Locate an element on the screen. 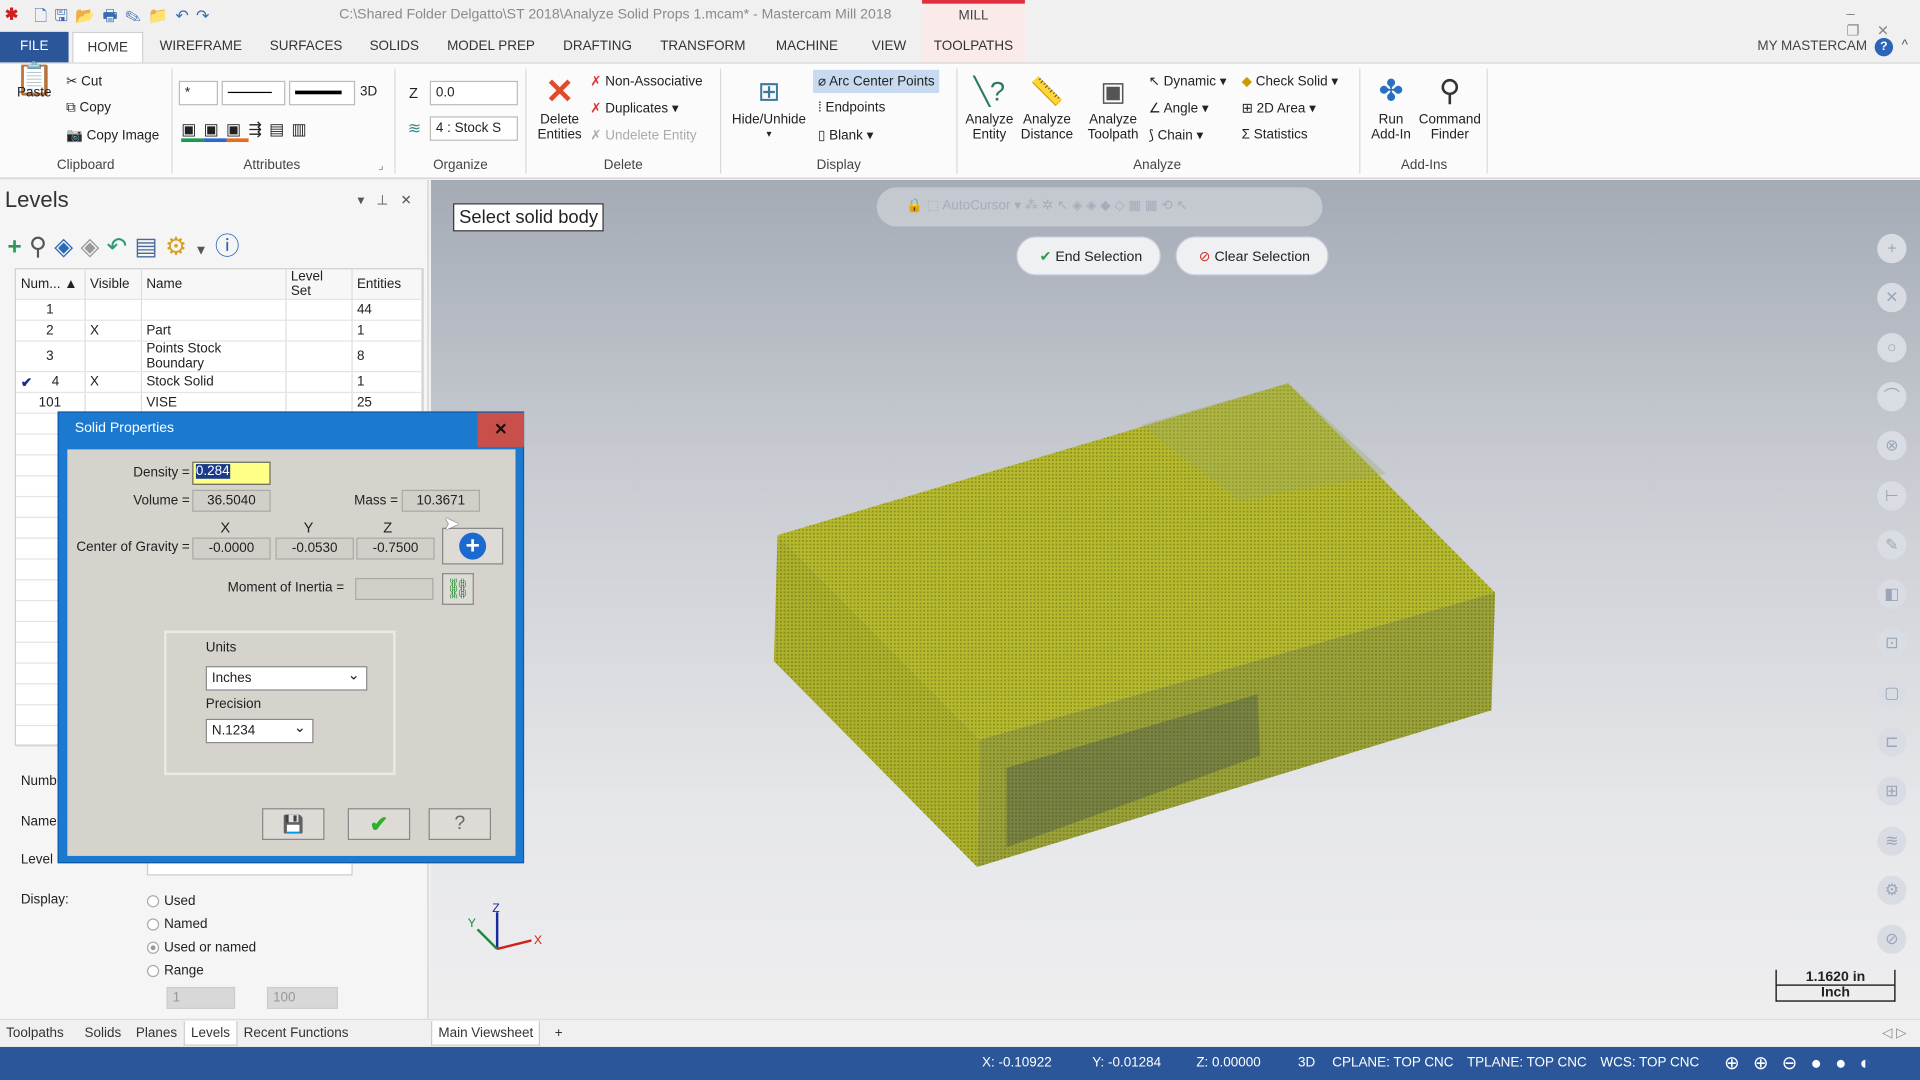 The image size is (1920, 1080). arc-icon: ⌒ is located at coordinates (1892, 396).